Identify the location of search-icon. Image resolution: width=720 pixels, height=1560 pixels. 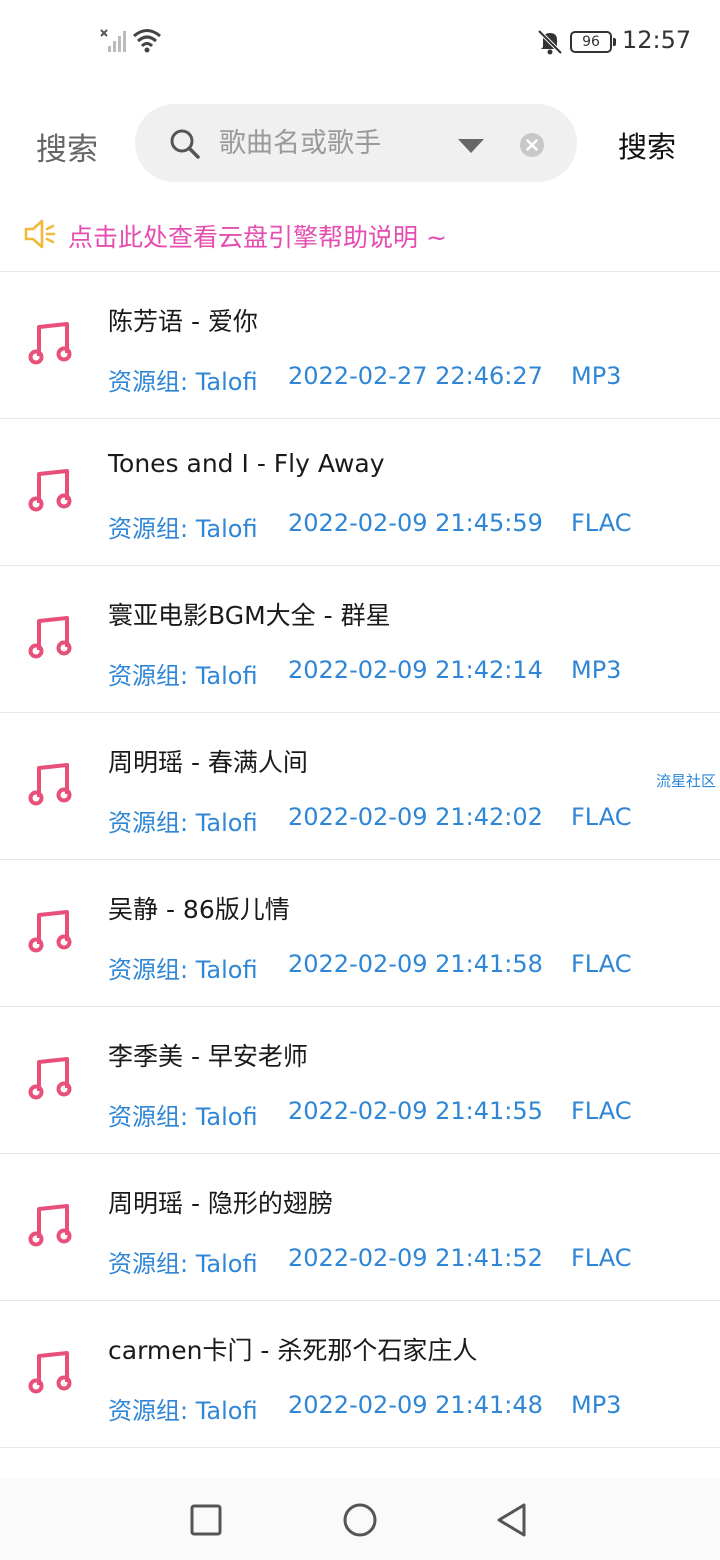
(185, 144).